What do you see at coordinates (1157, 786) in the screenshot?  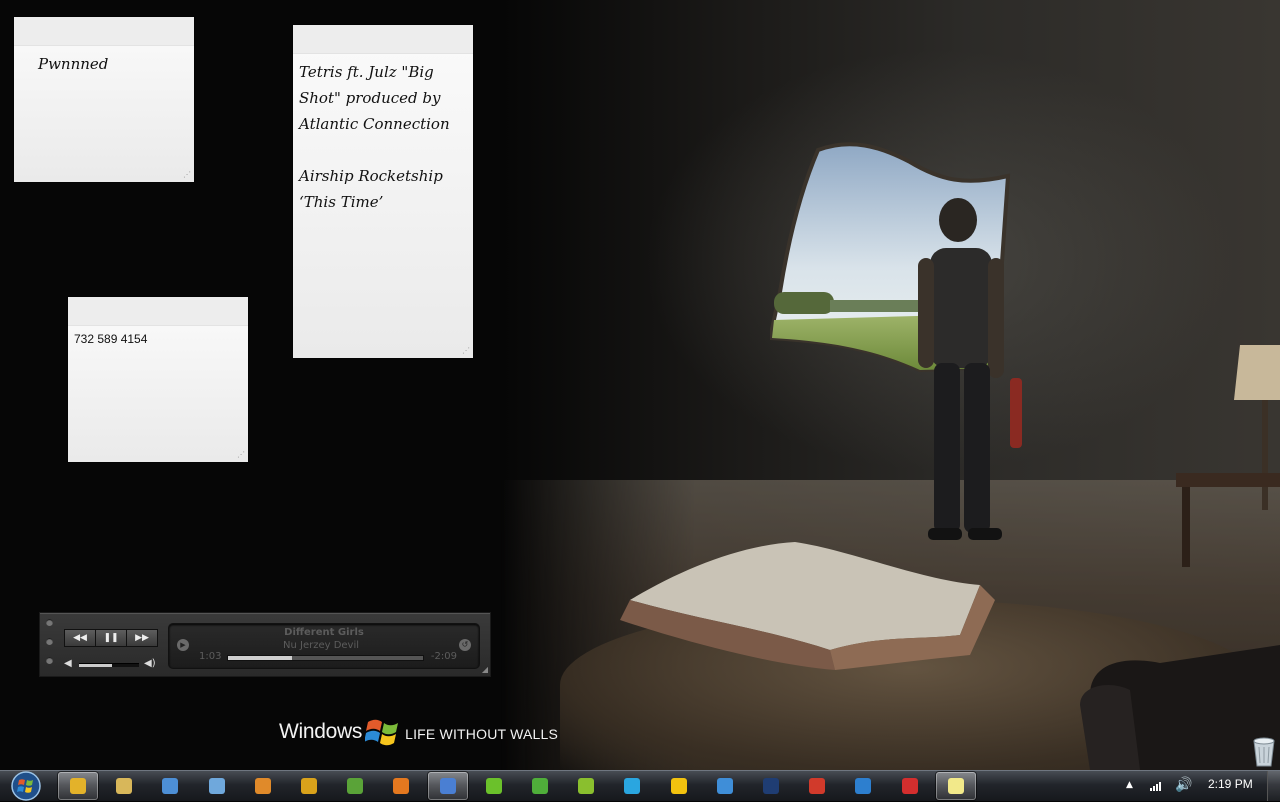 I see `network-signal-icon` at bounding box center [1157, 786].